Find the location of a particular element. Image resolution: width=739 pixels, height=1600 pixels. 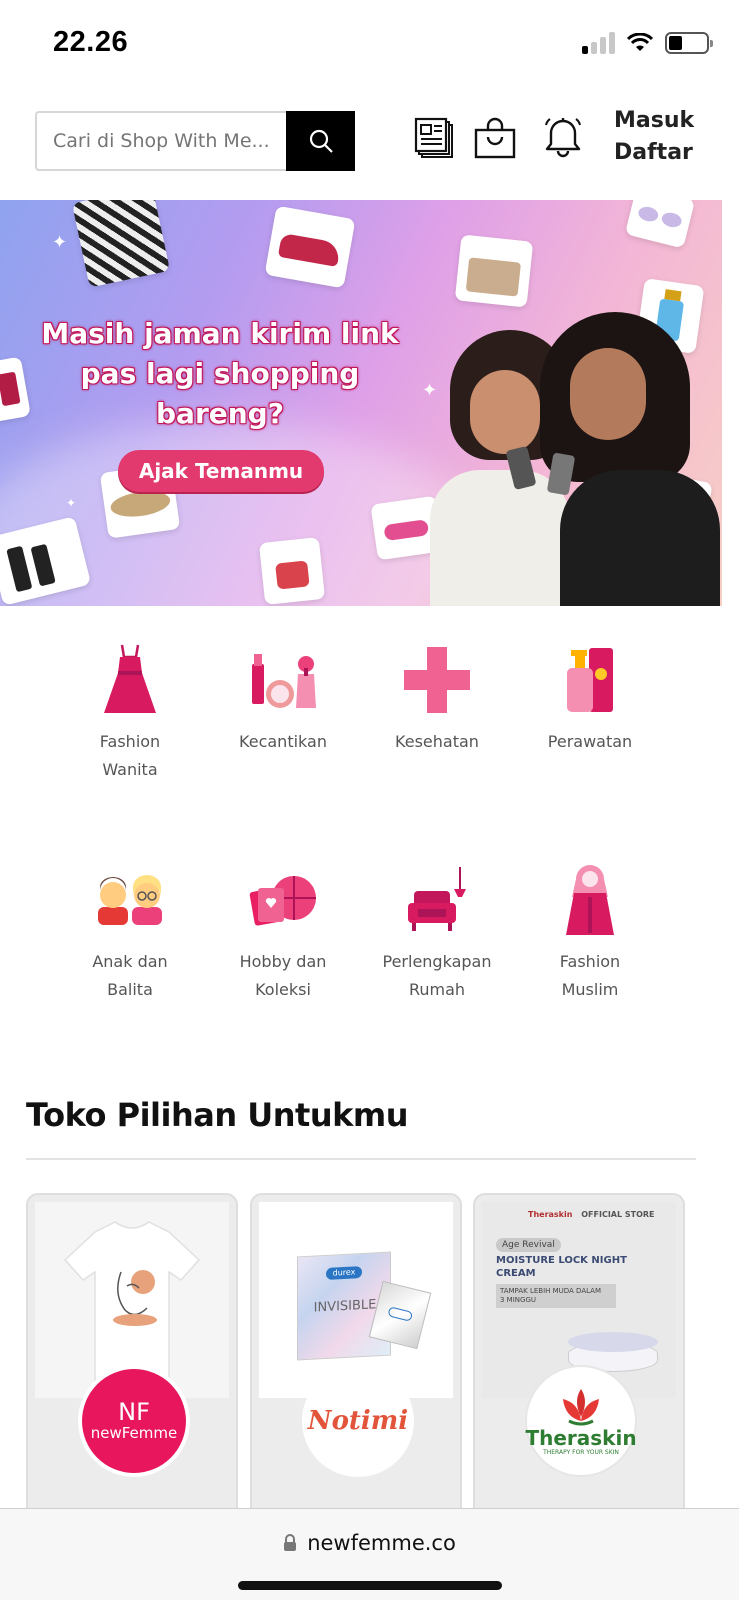

category-perlengkapan-rumah: Perlengkapan Rumah is located at coordinates (437, 932).